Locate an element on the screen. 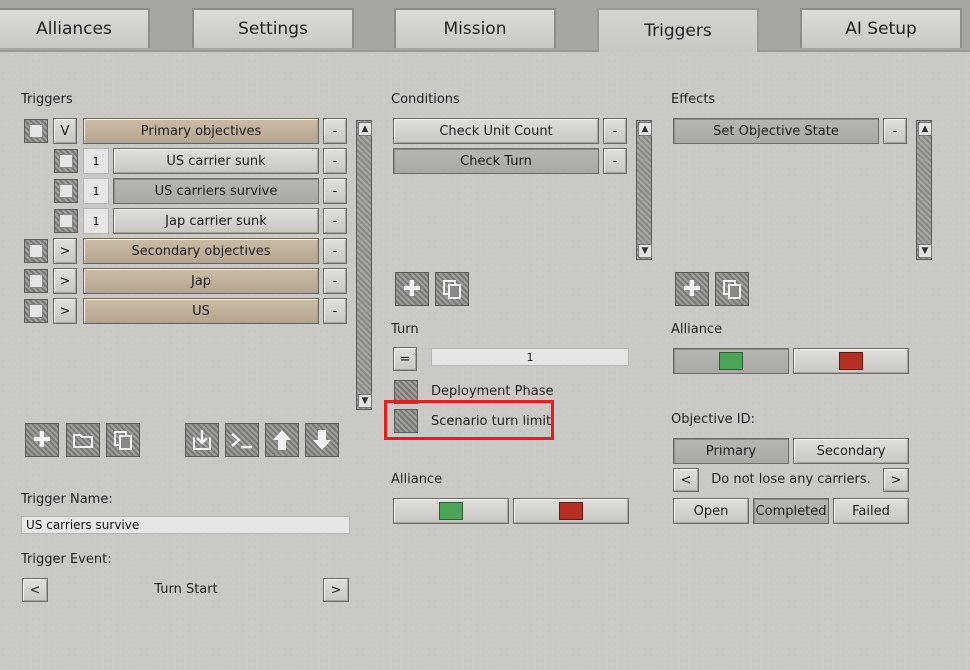 The height and width of the screenshot is (670, 970). add-icon: ✚ is located at coordinates (42, 440).